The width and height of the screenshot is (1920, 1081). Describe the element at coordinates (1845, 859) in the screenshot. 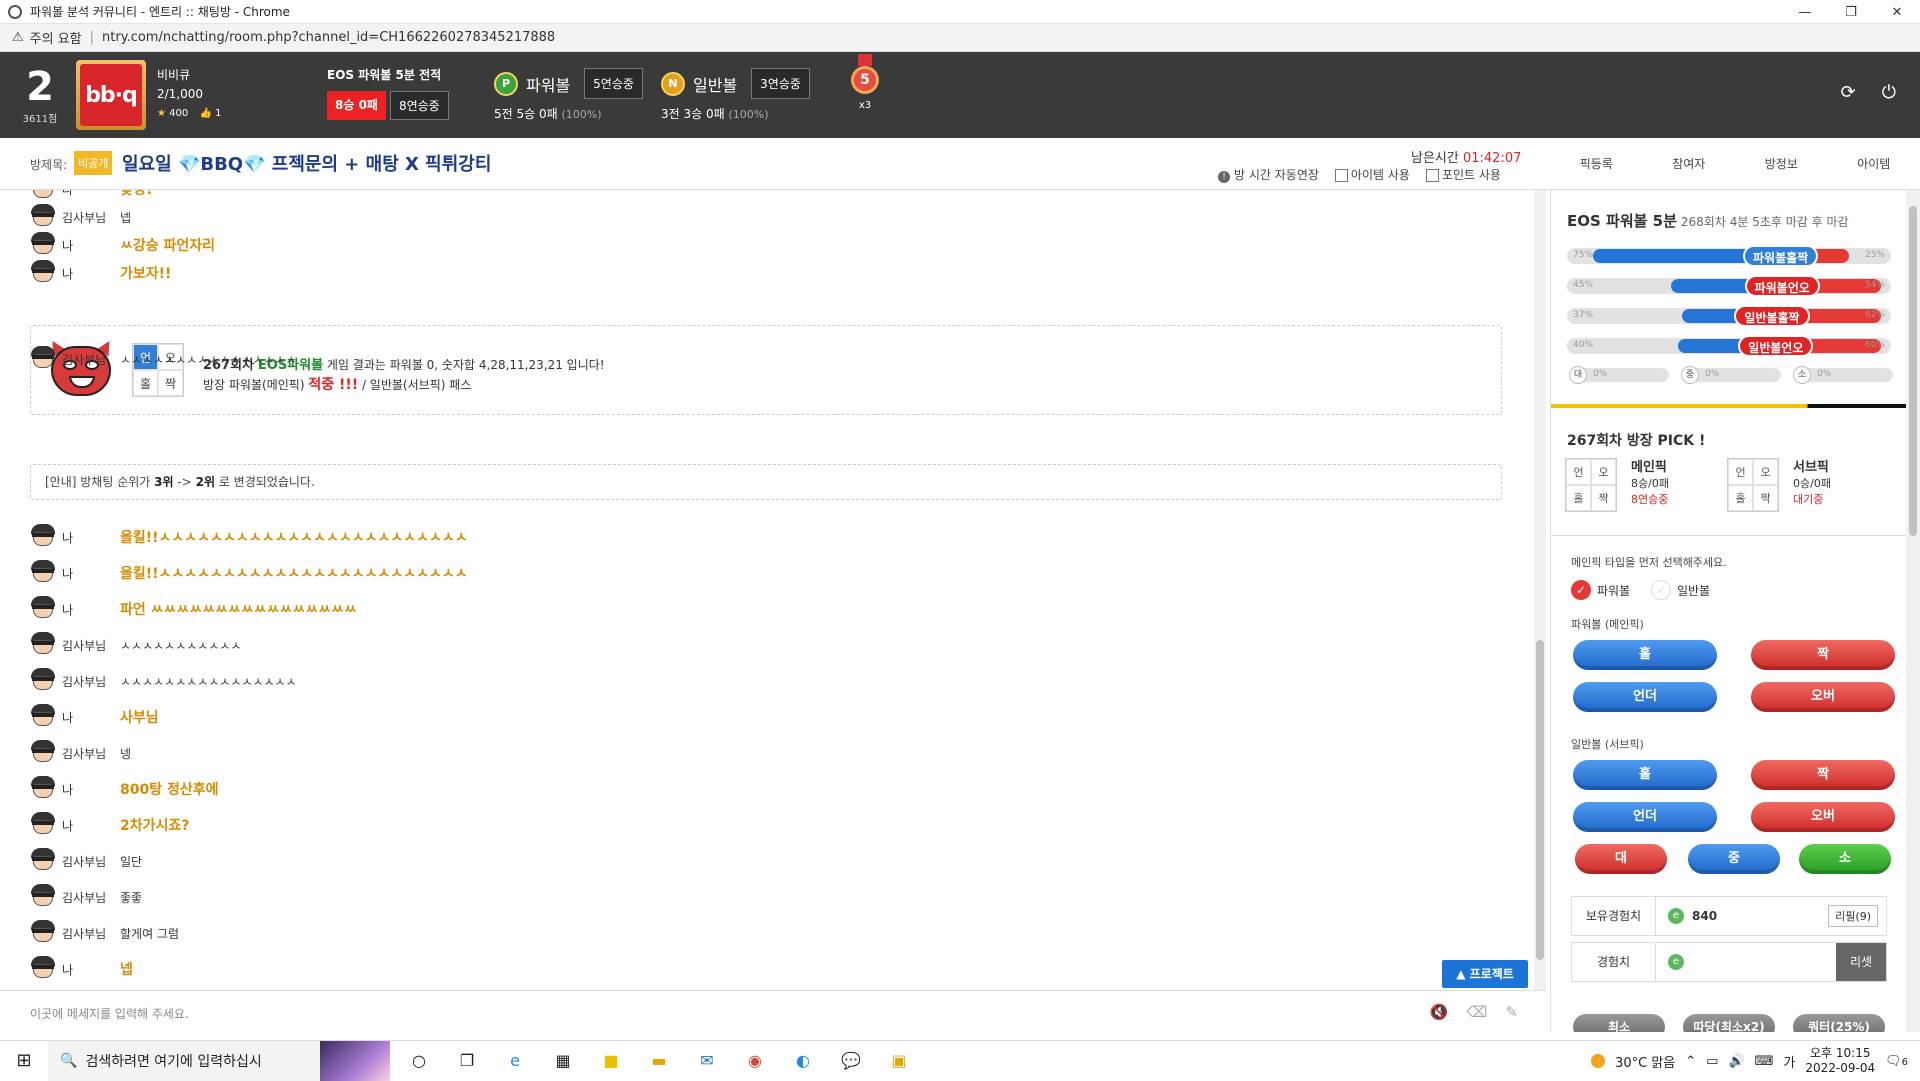

I see `small-button: 소` at that location.